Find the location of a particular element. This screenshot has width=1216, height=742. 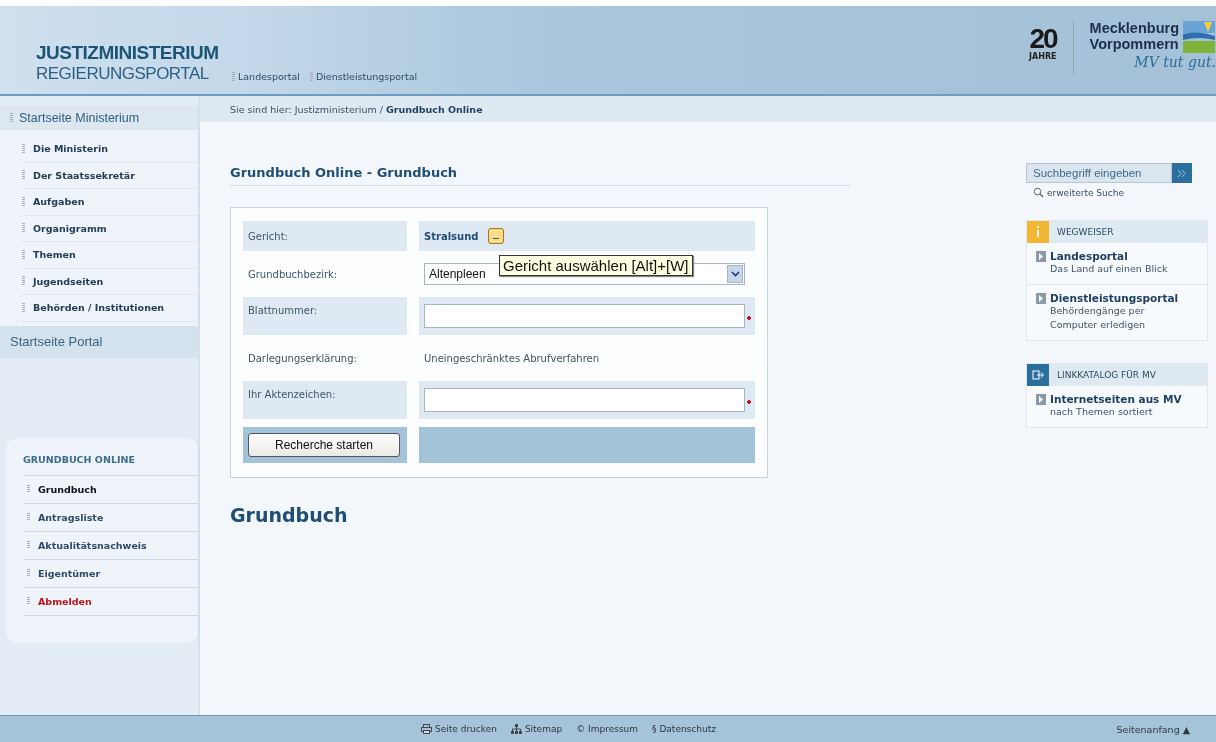

box-title: WEGWEISER is located at coordinates (1085, 232).